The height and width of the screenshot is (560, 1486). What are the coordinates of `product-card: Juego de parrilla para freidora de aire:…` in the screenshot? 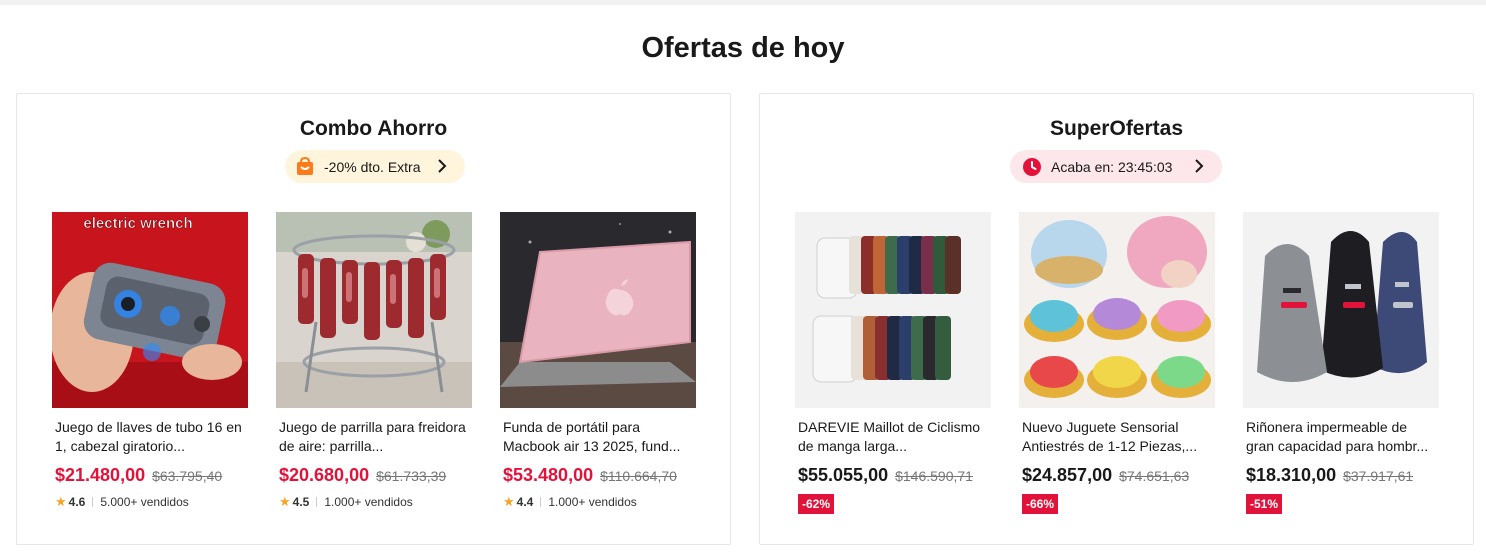 It's located at (374, 361).